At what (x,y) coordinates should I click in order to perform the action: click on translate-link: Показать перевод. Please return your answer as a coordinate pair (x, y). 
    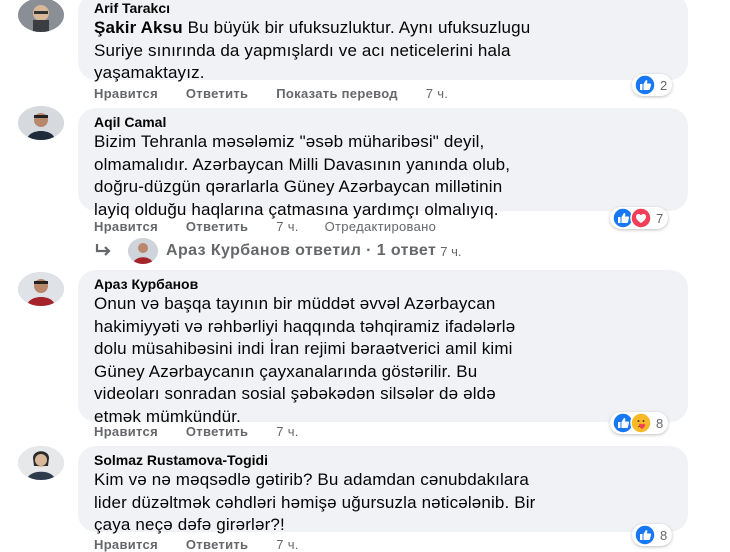
    Looking at the image, I should click on (337, 93).